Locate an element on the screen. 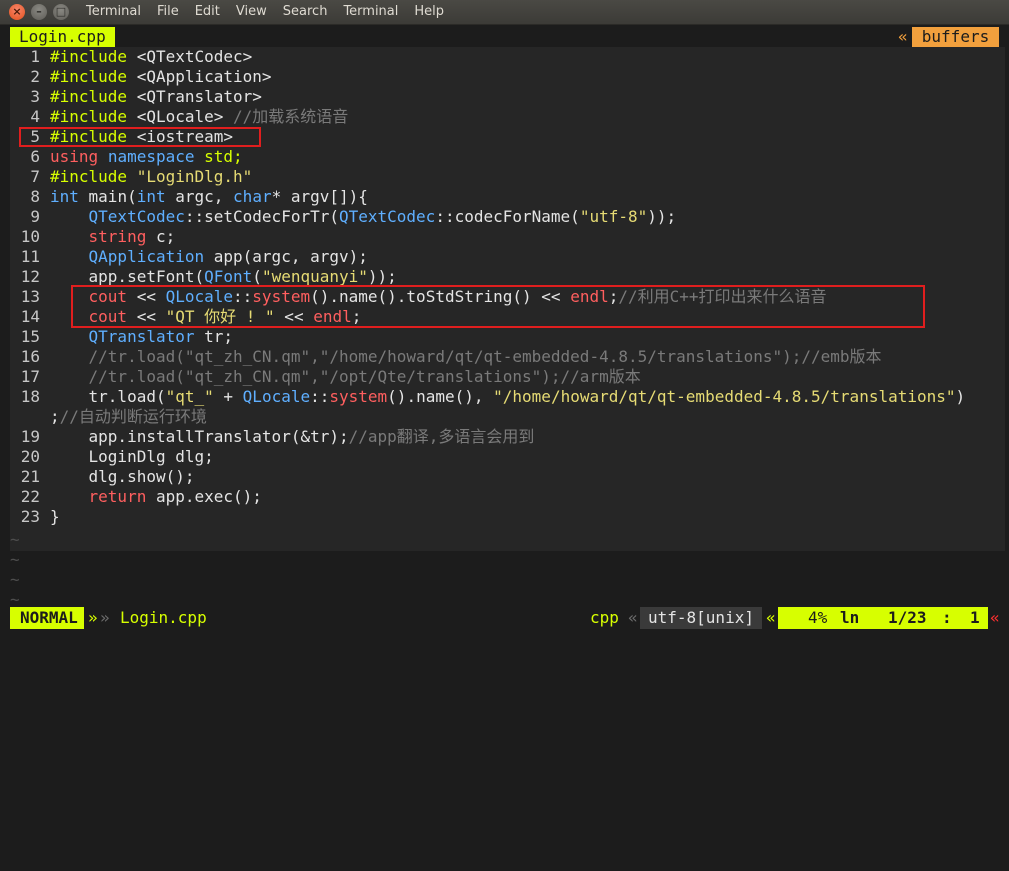 The height and width of the screenshot is (871, 1009). line-text: return app.exec(); is located at coordinates (156, 497).